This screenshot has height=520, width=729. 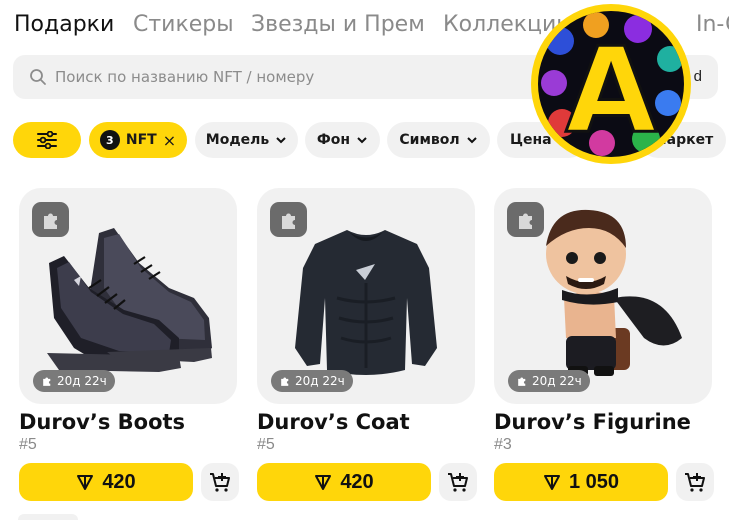 What do you see at coordinates (338, 24) in the screenshot?
I see `tab-stars-premium: Звезды и Прем` at bounding box center [338, 24].